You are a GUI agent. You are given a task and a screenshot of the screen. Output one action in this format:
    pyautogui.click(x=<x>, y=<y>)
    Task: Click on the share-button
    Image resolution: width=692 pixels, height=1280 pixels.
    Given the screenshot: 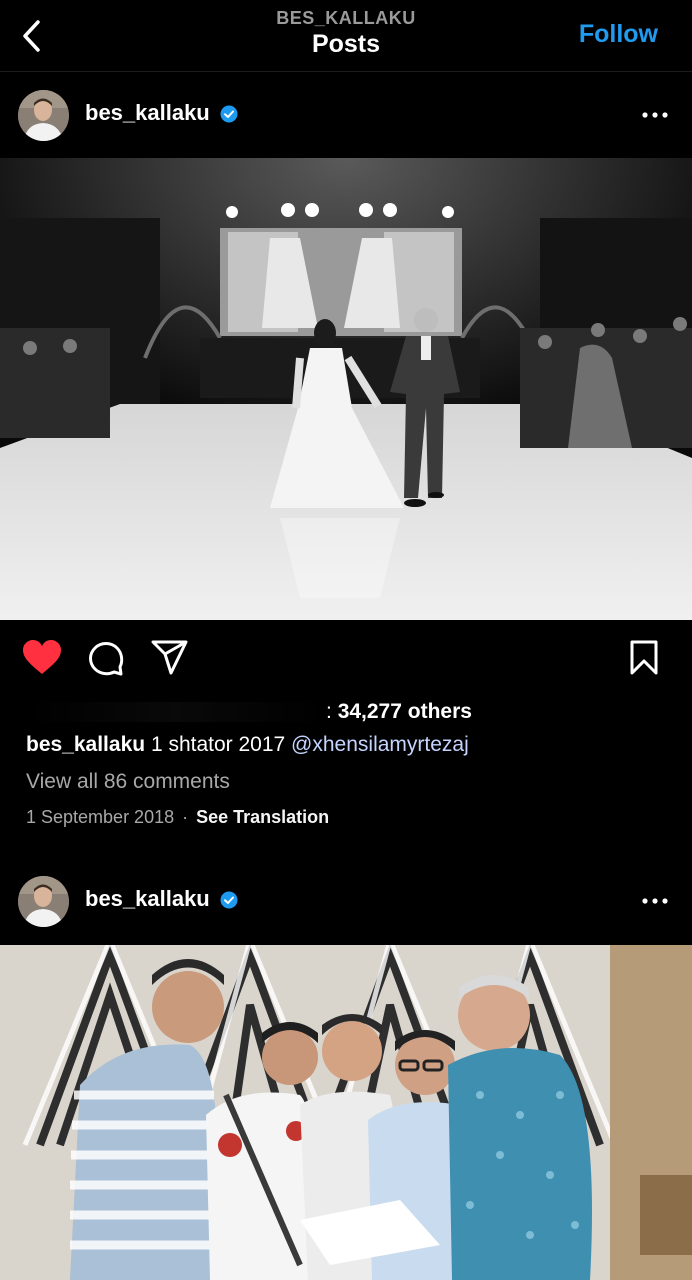 What is the action you would take?
    pyautogui.click(x=170, y=658)
    